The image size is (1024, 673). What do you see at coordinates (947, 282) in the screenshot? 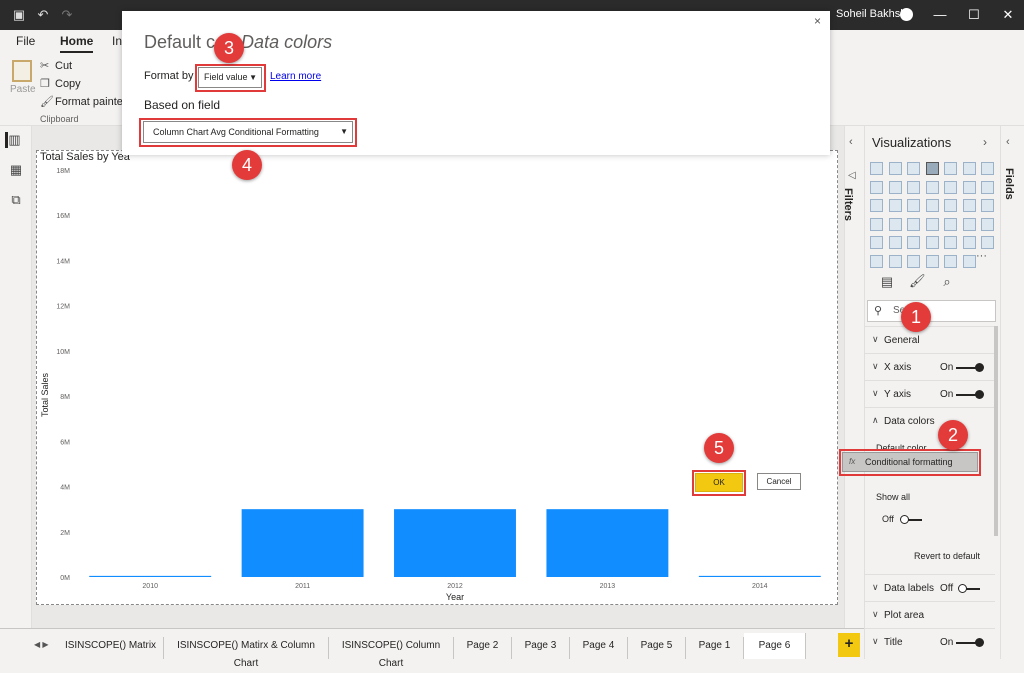
I see `analytics-icon: ⌕` at bounding box center [947, 282].